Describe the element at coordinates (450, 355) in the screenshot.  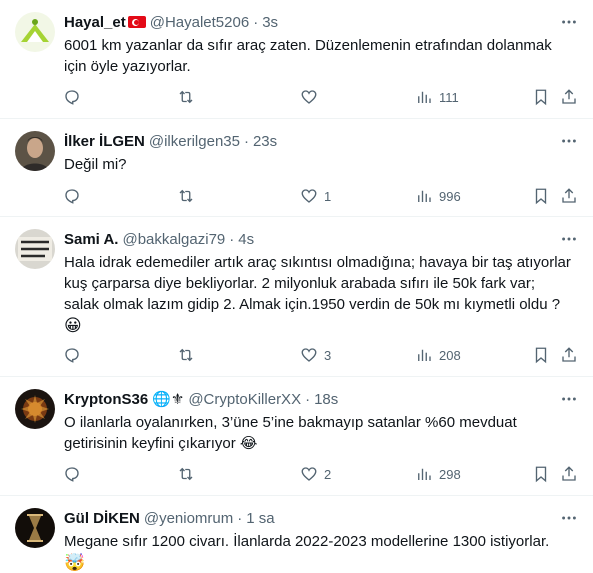
I see `views-count: 208` at that location.